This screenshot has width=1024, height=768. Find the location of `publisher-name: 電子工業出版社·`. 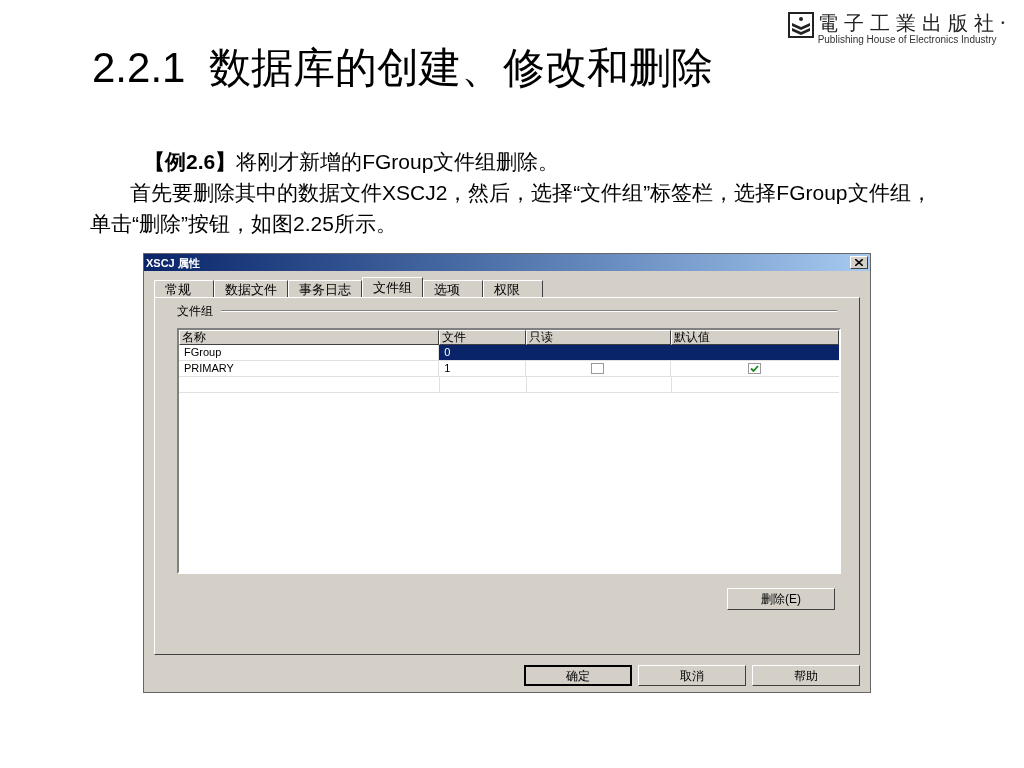

publisher-name: 電子工業出版社· is located at coordinates (914, 23).